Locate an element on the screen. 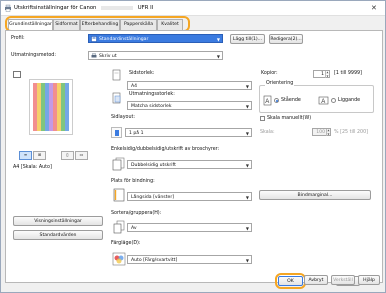 Image resolution: width=386 pixels, height=293 pixels. view-layout-1-button: ≡ is located at coordinates (25, 155).